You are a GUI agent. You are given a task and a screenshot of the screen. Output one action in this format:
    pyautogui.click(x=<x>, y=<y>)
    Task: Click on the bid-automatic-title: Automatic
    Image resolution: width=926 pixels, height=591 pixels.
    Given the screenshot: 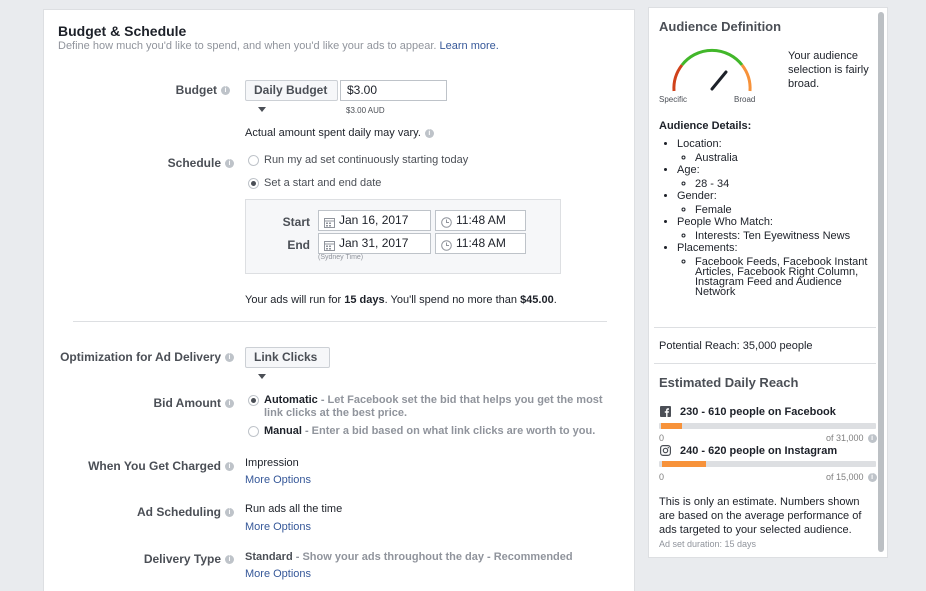 What is the action you would take?
    pyautogui.click(x=291, y=400)
    